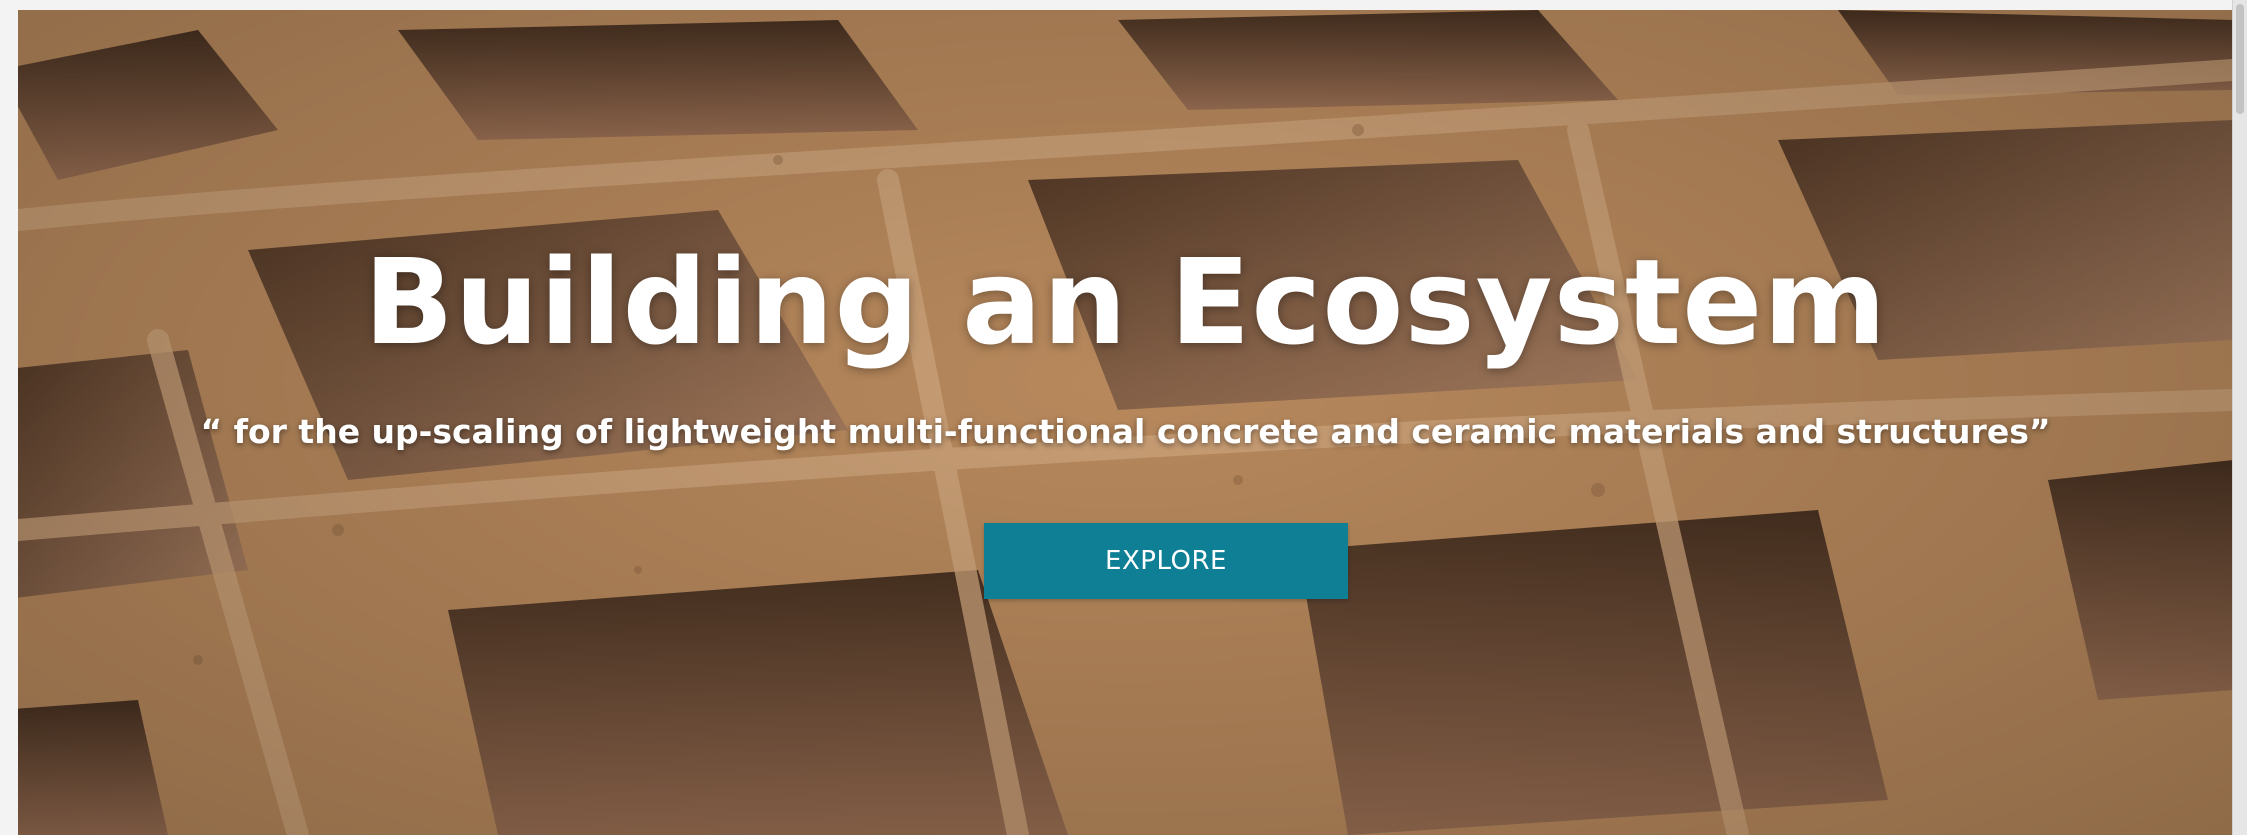  Describe the element at coordinates (1125, 302) in the screenshot. I see `hero-headline: Building an Ecosystem` at that location.